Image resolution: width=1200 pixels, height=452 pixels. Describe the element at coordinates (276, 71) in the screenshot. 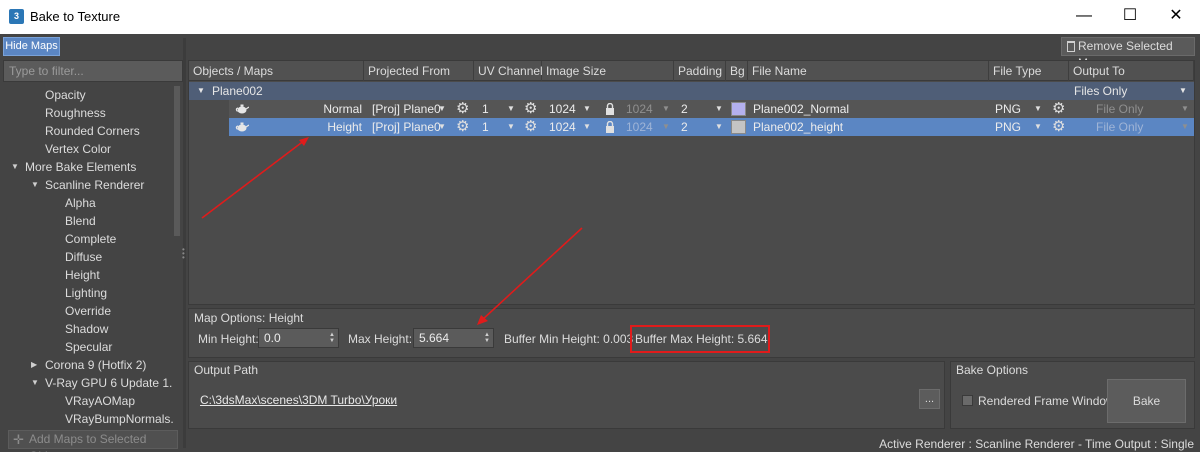

I see `column-header: Objects / Maps` at that location.